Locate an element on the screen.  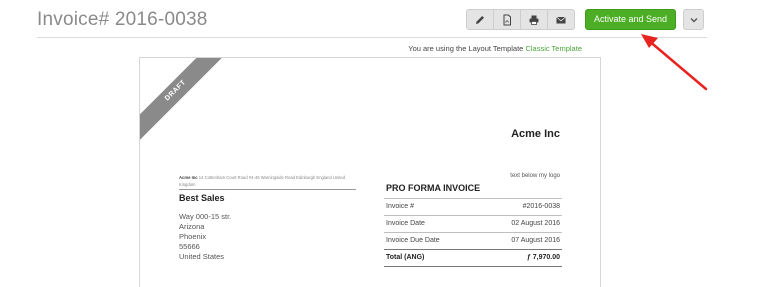
pdf-button is located at coordinates (507, 19).